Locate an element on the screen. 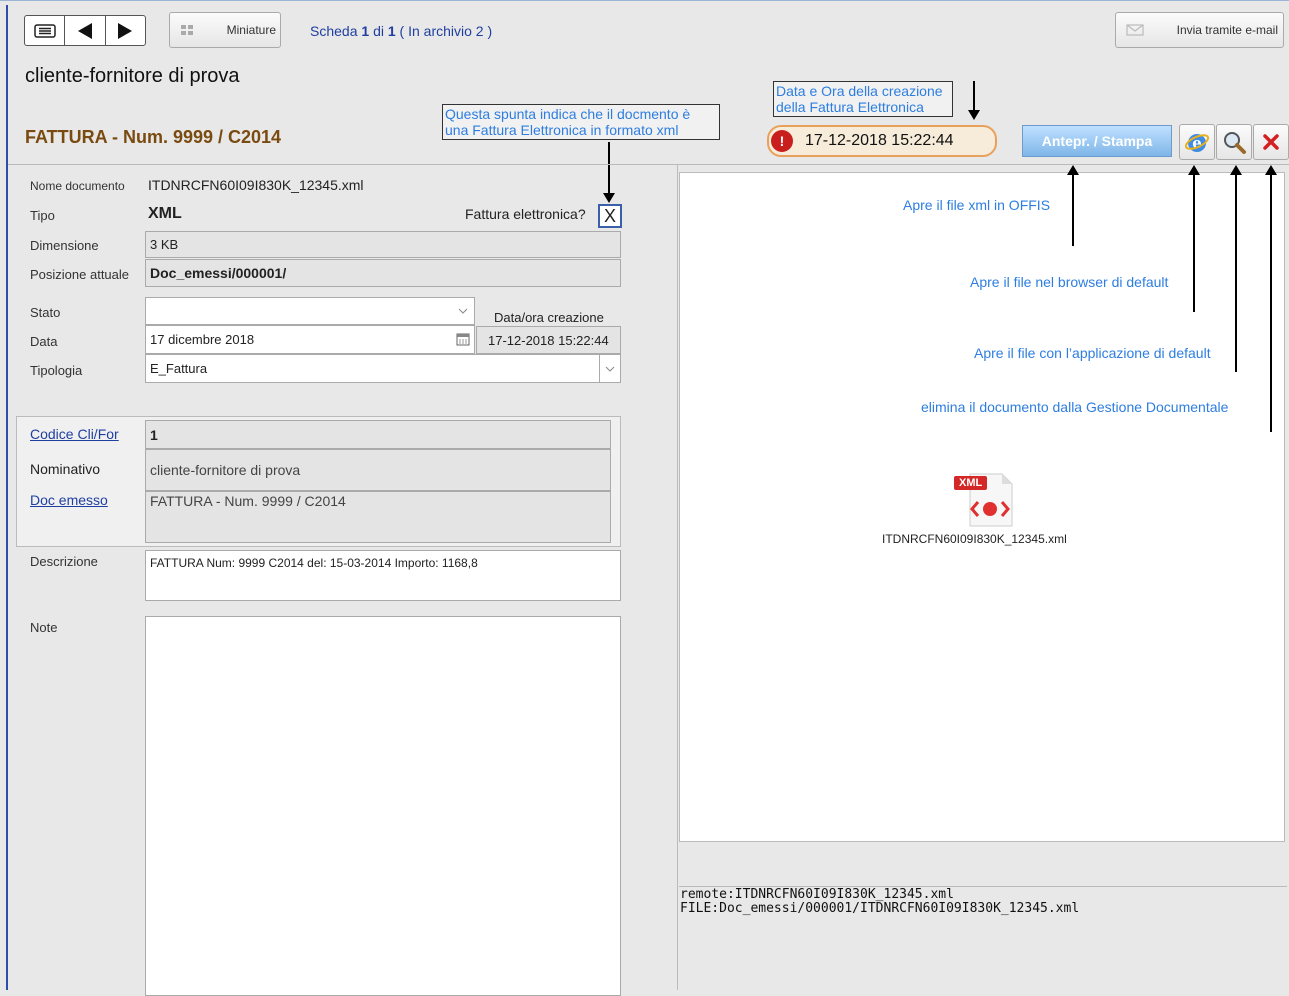 This screenshot has height=996, width=1289. description-label: Descrizione is located at coordinates (64, 561).